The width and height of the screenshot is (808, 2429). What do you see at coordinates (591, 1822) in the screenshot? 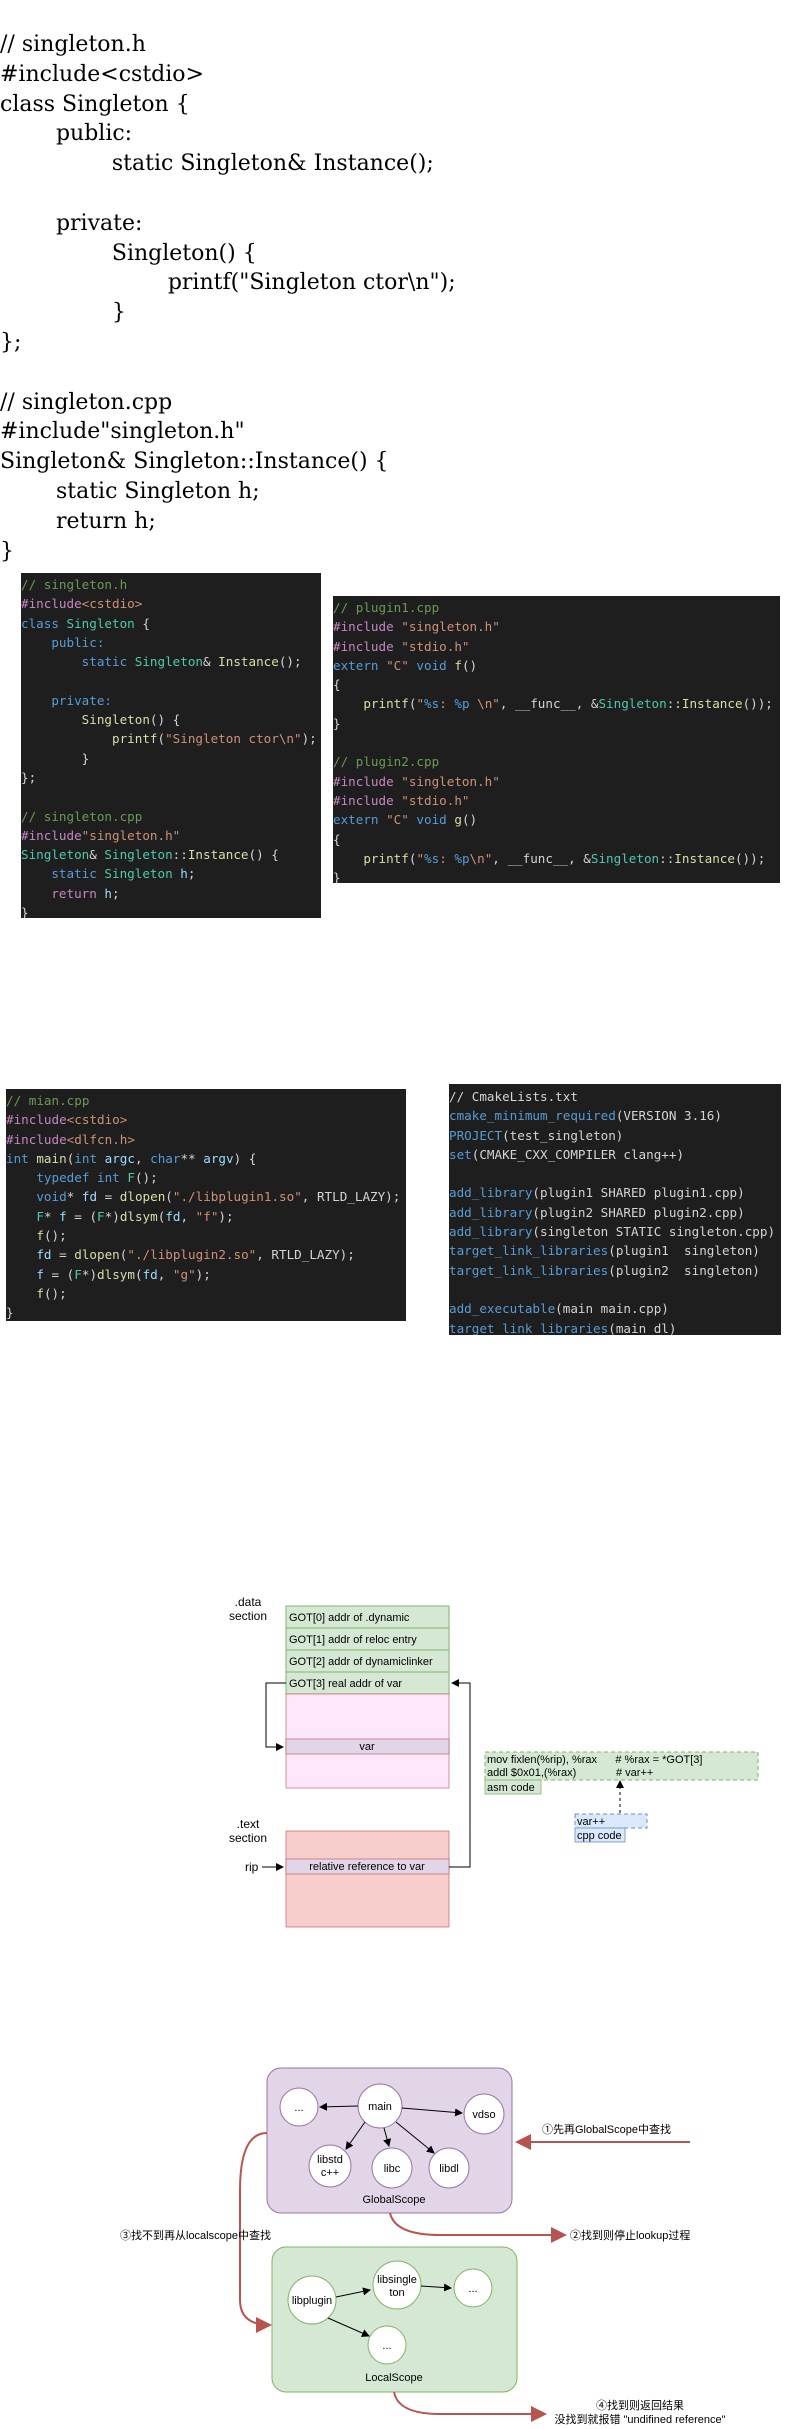
I see `cpp-line: var++` at bounding box center [591, 1822].